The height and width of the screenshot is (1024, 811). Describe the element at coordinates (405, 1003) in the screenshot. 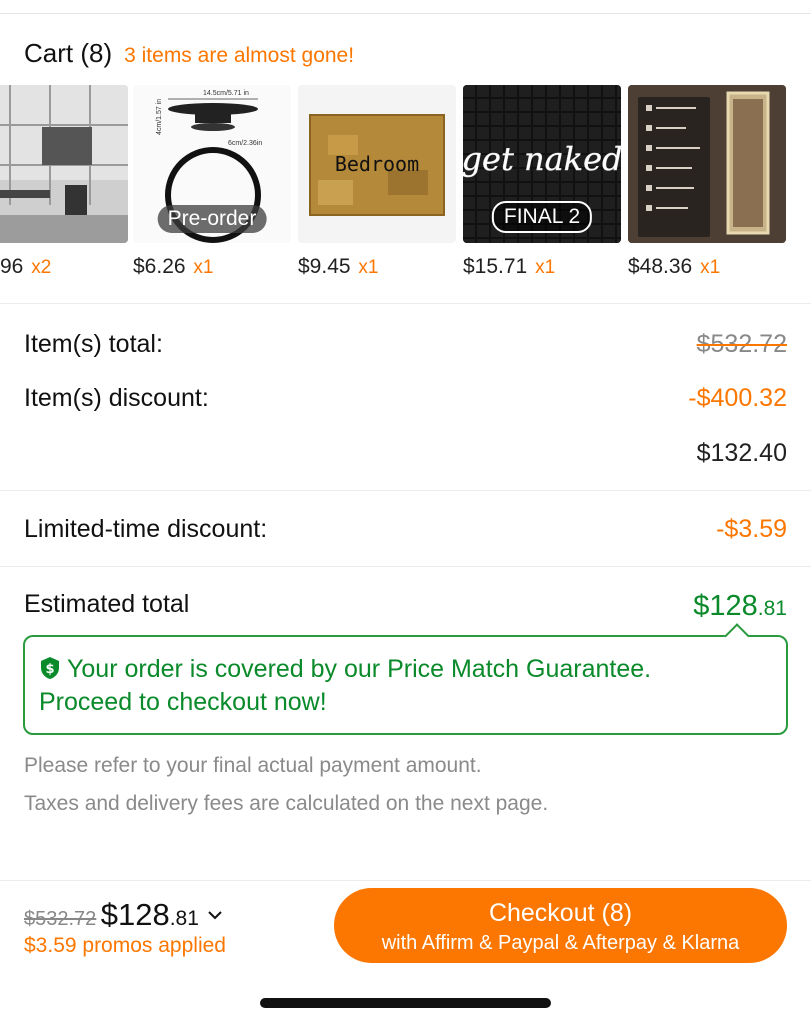

I see `home-indicator` at that location.